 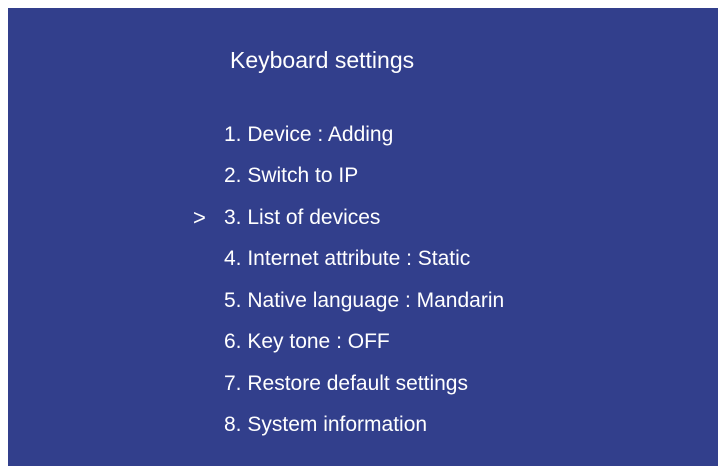 I want to click on menu-item-internet-attribute: > 4. Internet attribute : Static, so click(x=256, y=260).